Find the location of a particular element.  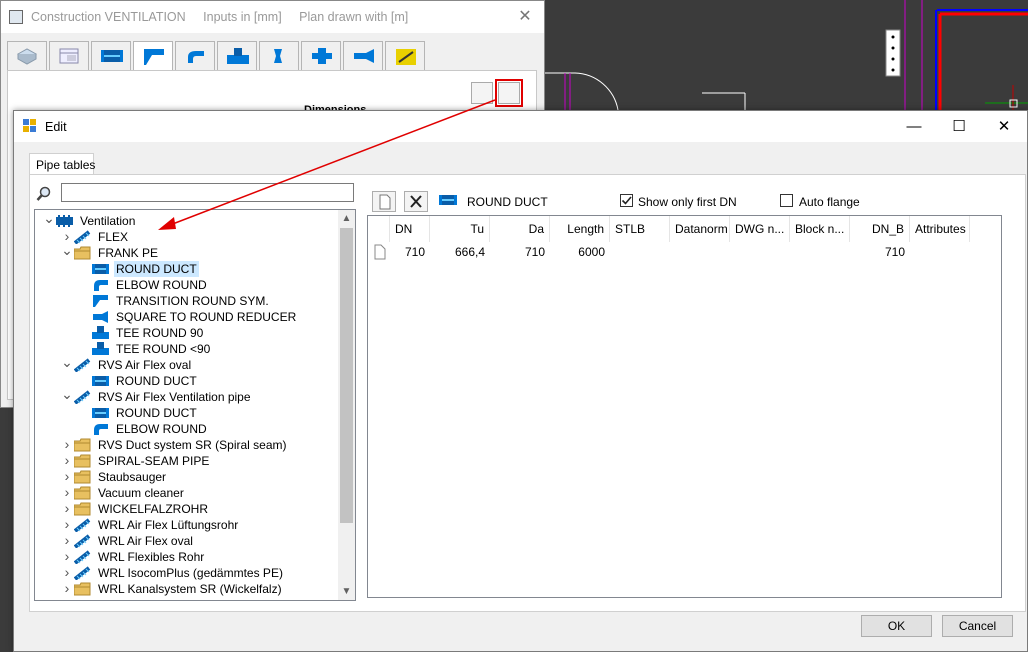

cancel-button: Cancel is located at coordinates (977, 626).